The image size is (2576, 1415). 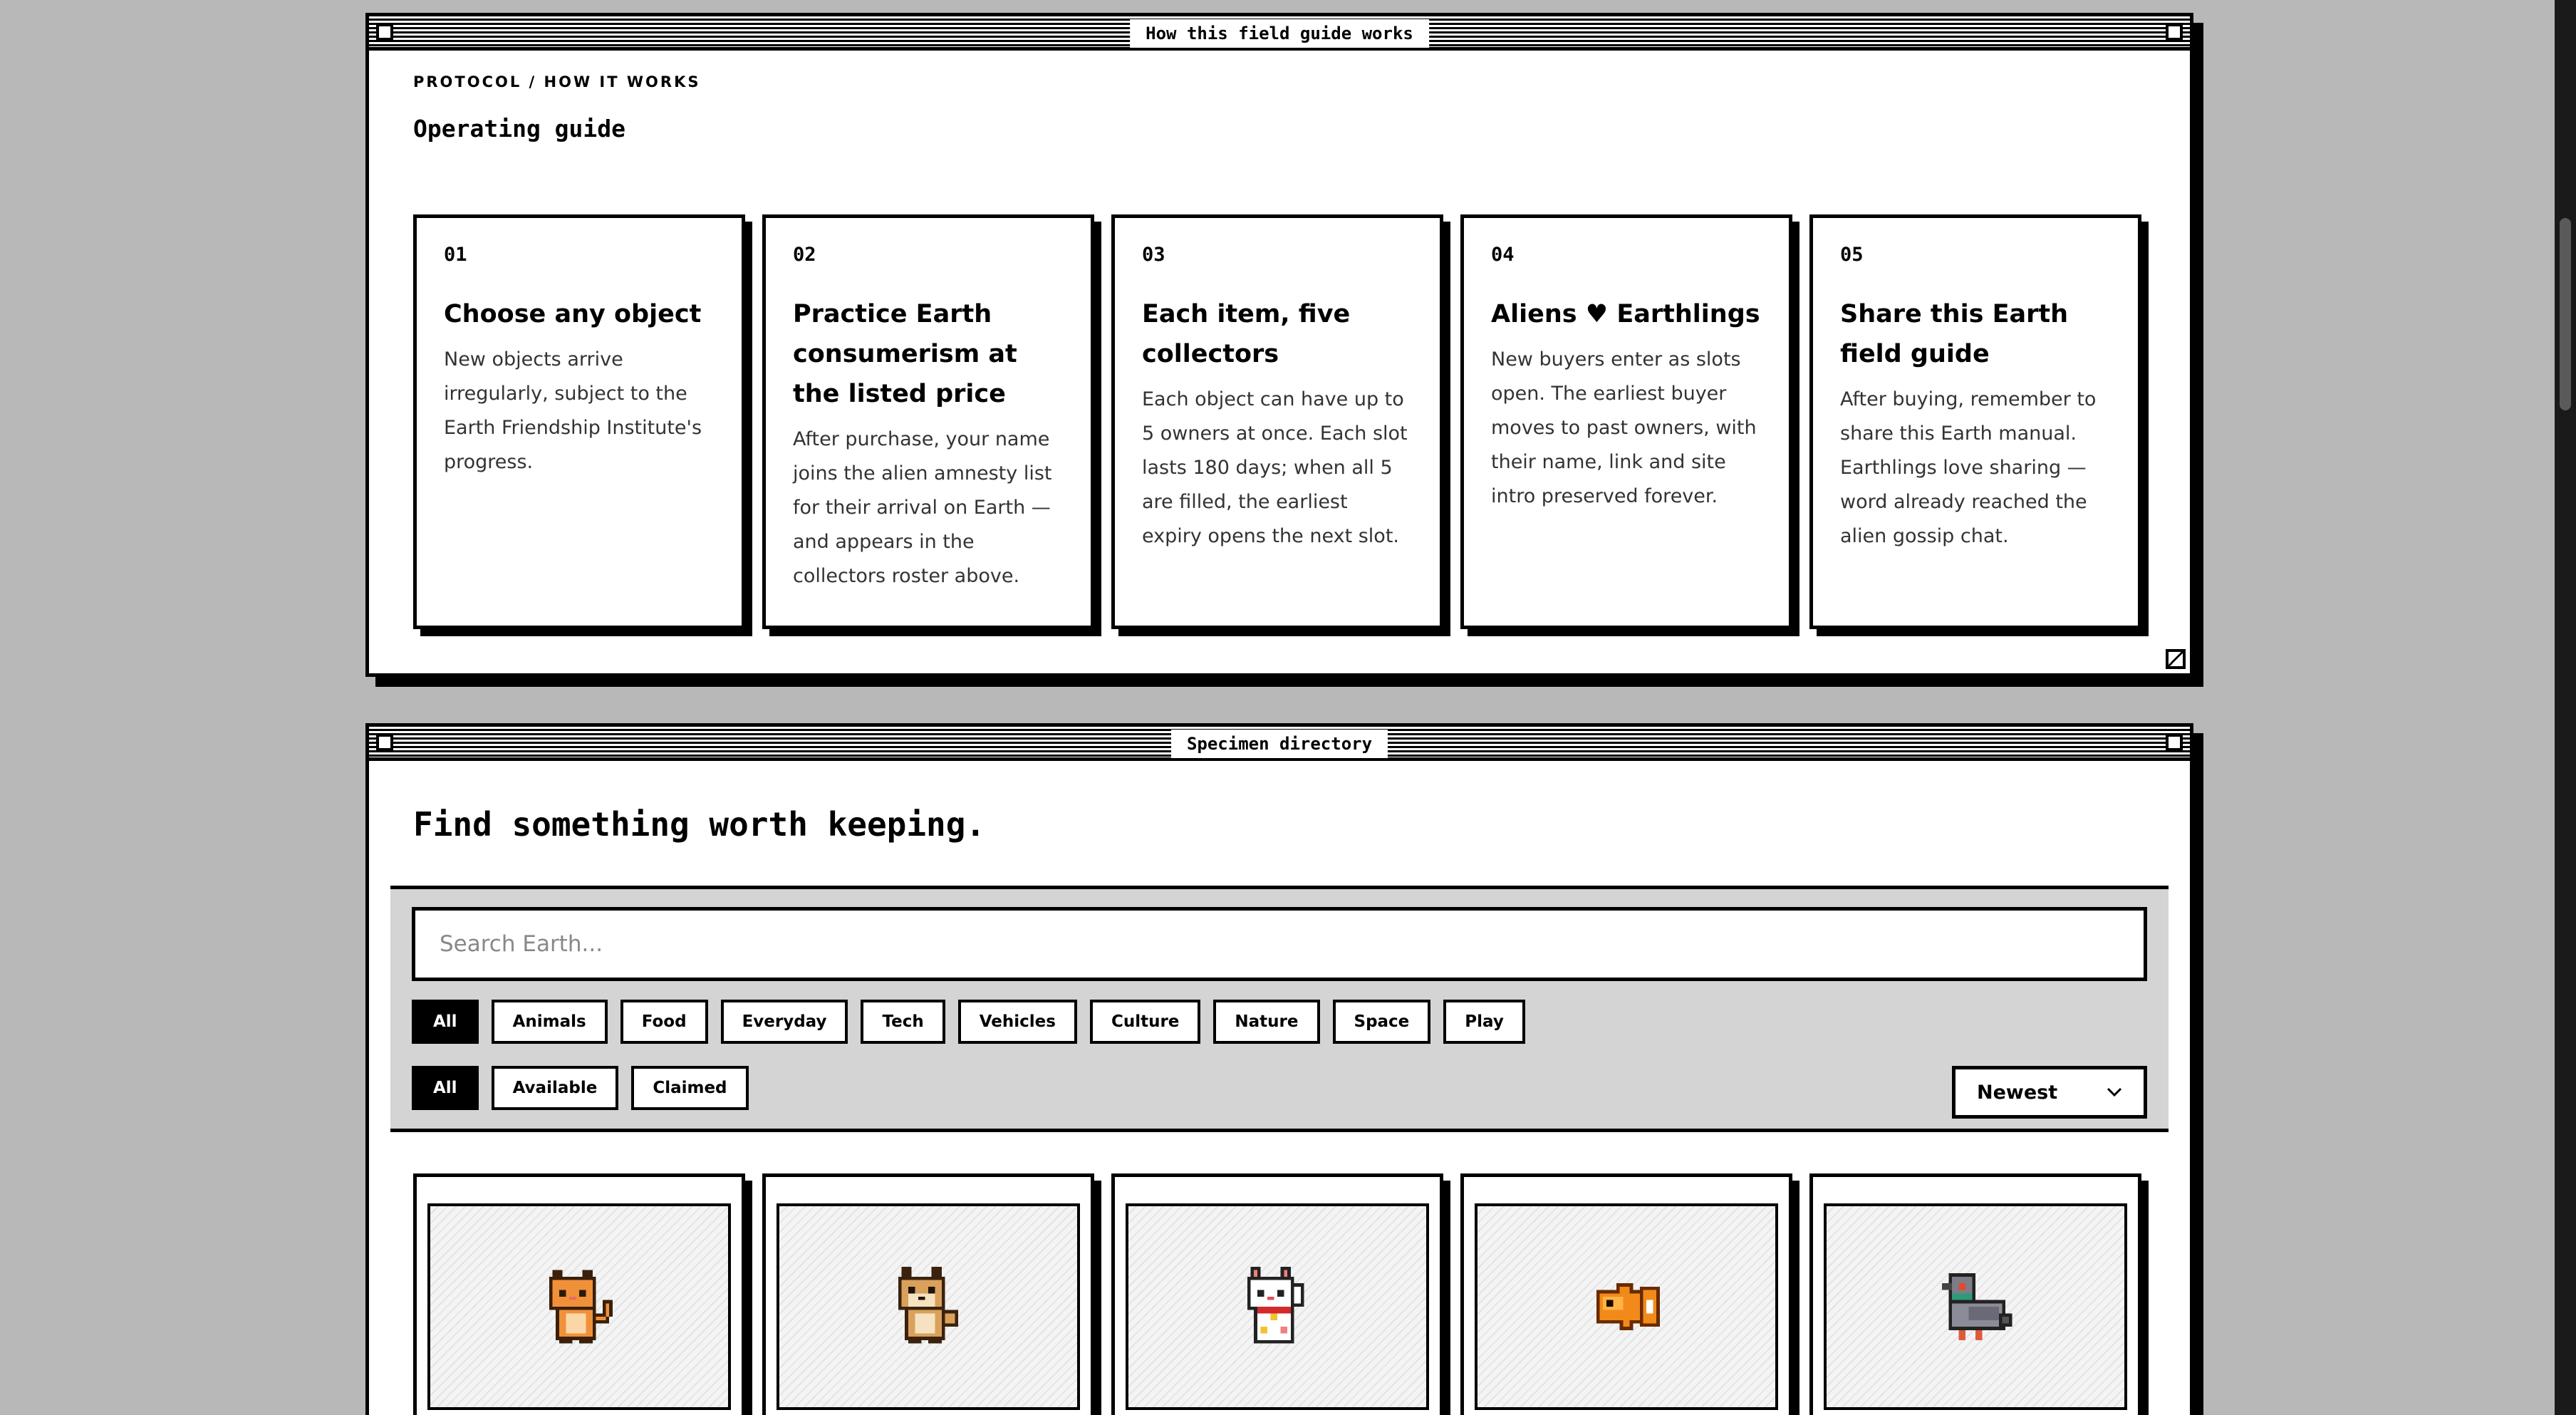 I want to click on directory-window-title: Specimen directory, so click(x=1279, y=744).